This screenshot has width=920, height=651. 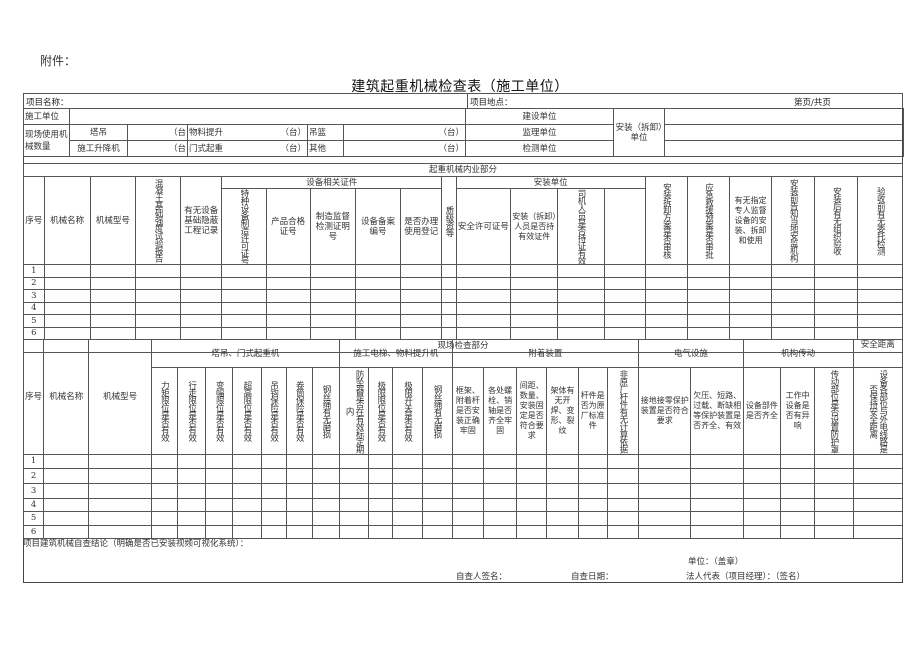 I want to click on machine-count-other-unit: （台）, so click(x=404, y=148).